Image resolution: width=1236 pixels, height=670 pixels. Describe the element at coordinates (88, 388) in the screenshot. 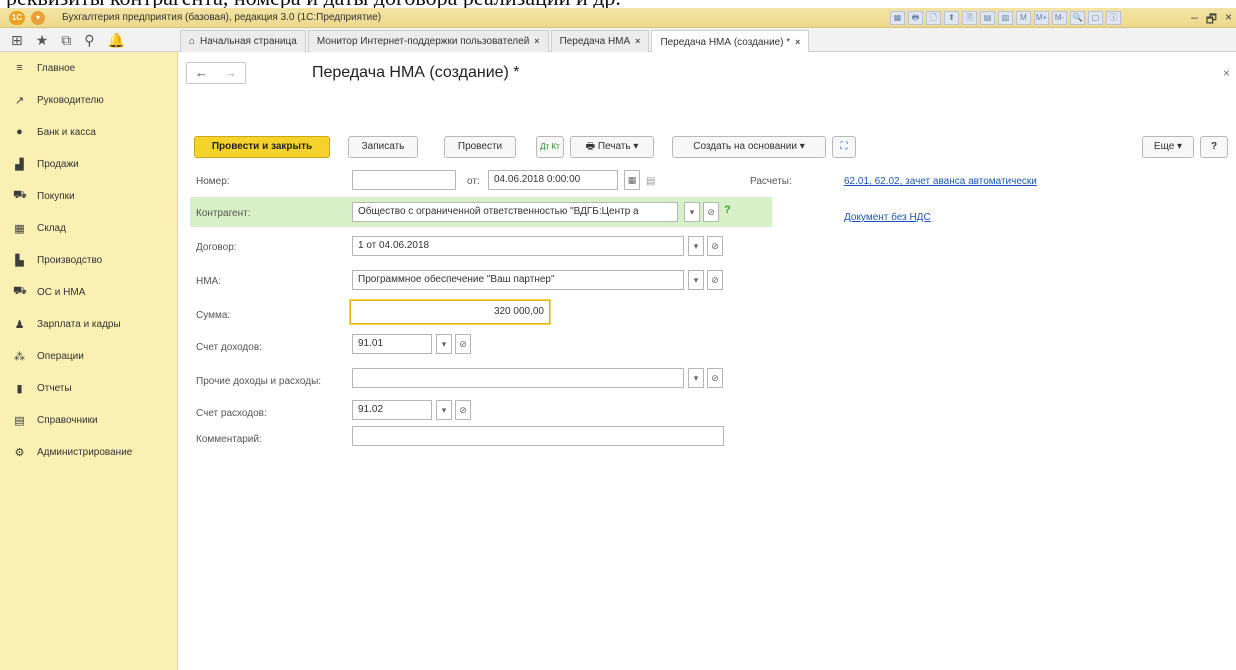

I see `sidebar-item-reports: ▮ Отчеты` at that location.